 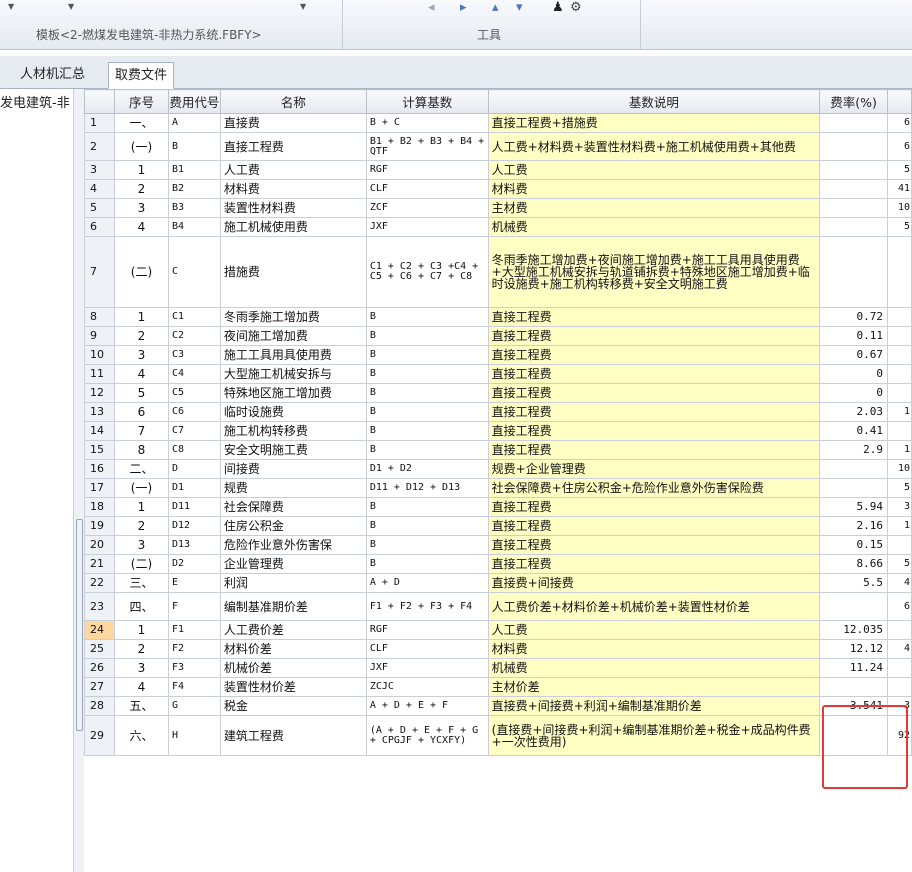 What do you see at coordinates (427, 101) in the screenshot?
I see `header-base: 计算基数` at bounding box center [427, 101].